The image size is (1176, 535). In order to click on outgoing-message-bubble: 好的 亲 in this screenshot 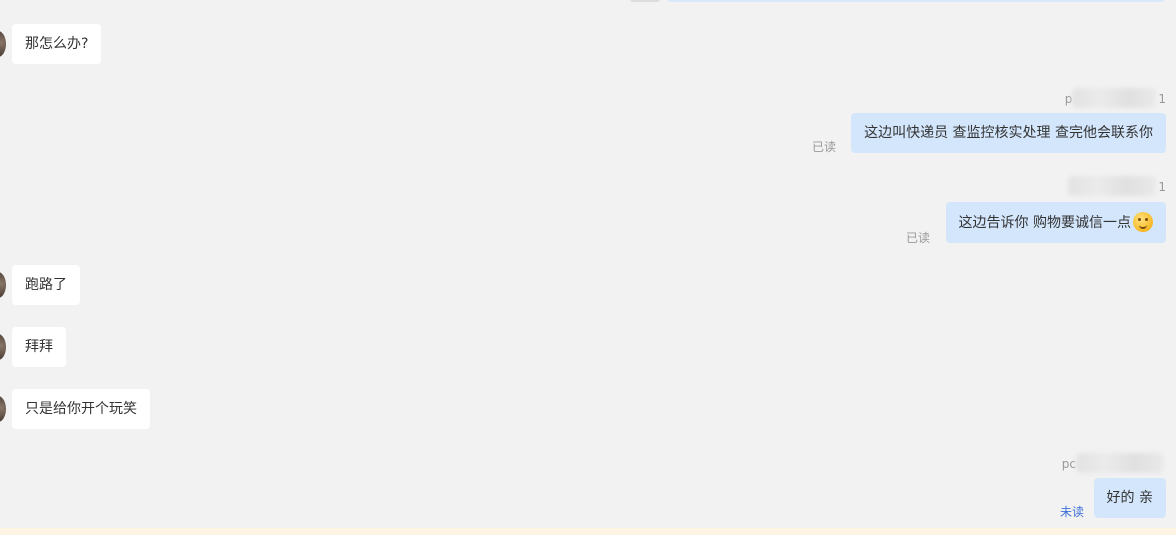, I will do `click(1129, 498)`.